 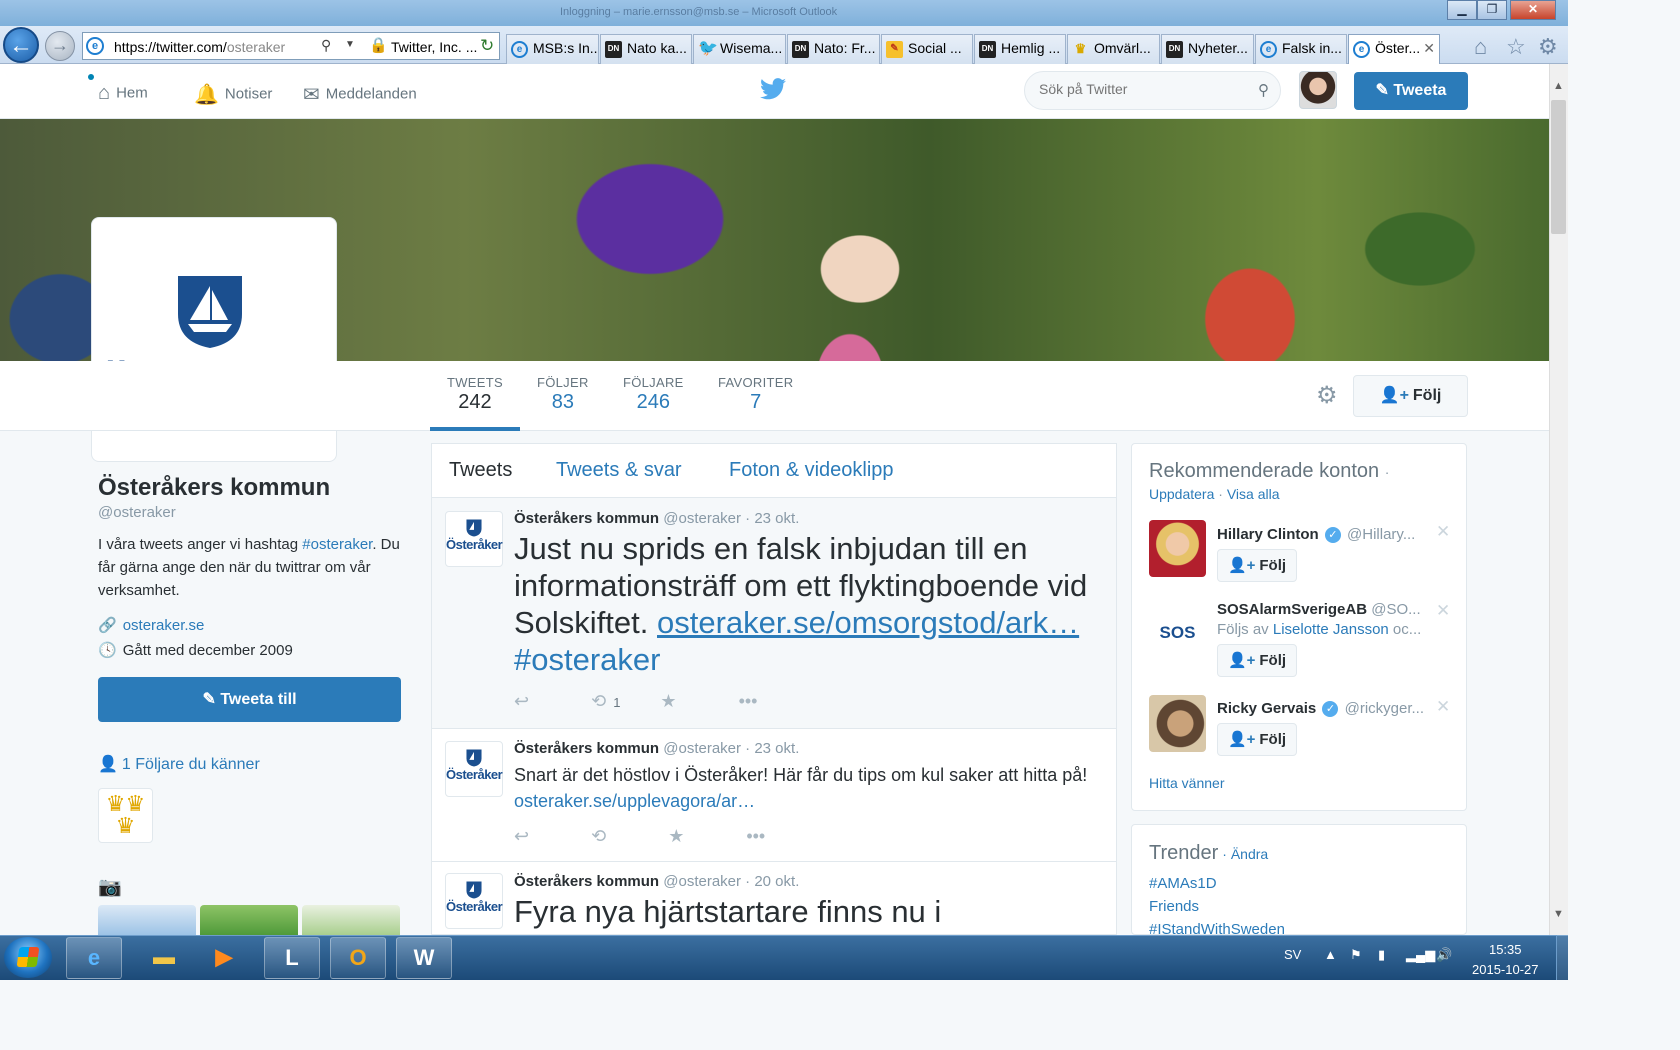 What do you see at coordinates (1533, 10) in the screenshot?
I see `close-window-button: ✕` at bounding box center [1533, 10].